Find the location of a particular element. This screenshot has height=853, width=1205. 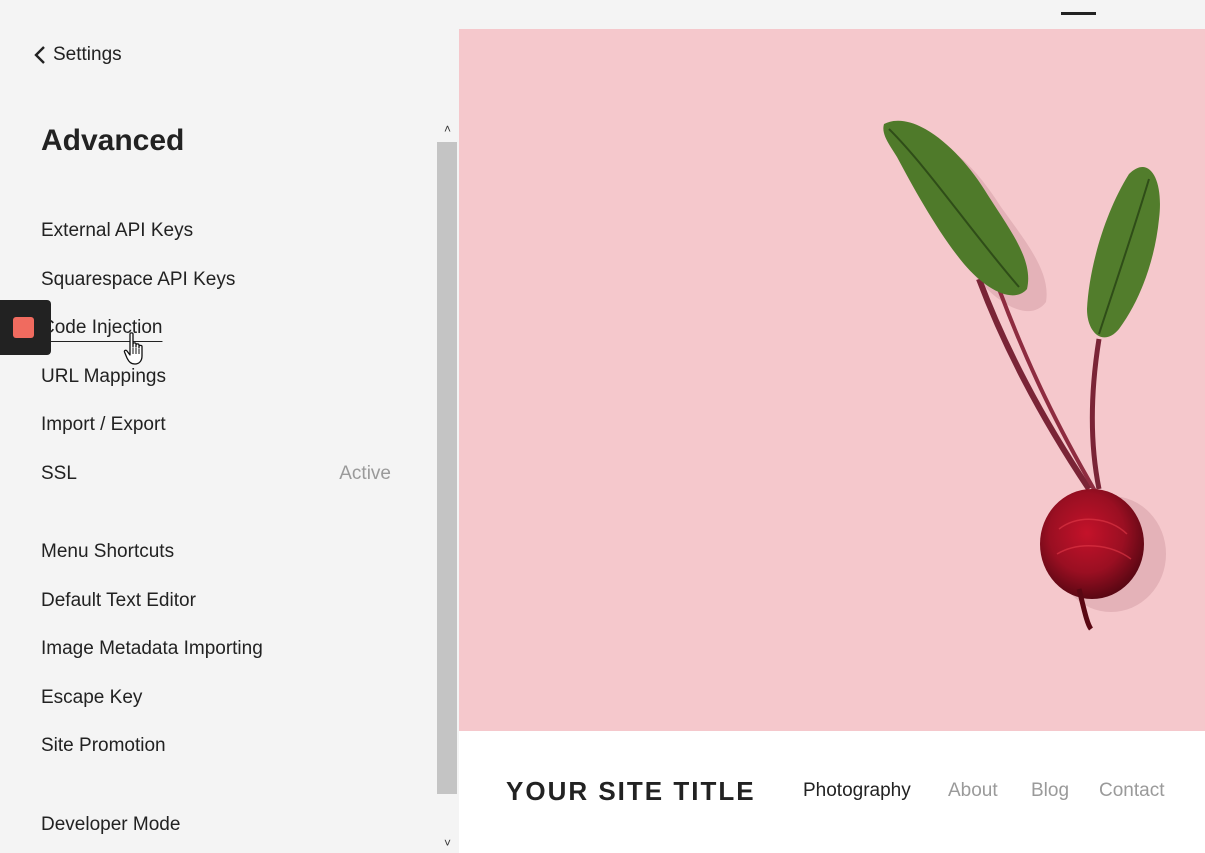

scroll-up-icon: ˄ is located at coordinates (447, 129).